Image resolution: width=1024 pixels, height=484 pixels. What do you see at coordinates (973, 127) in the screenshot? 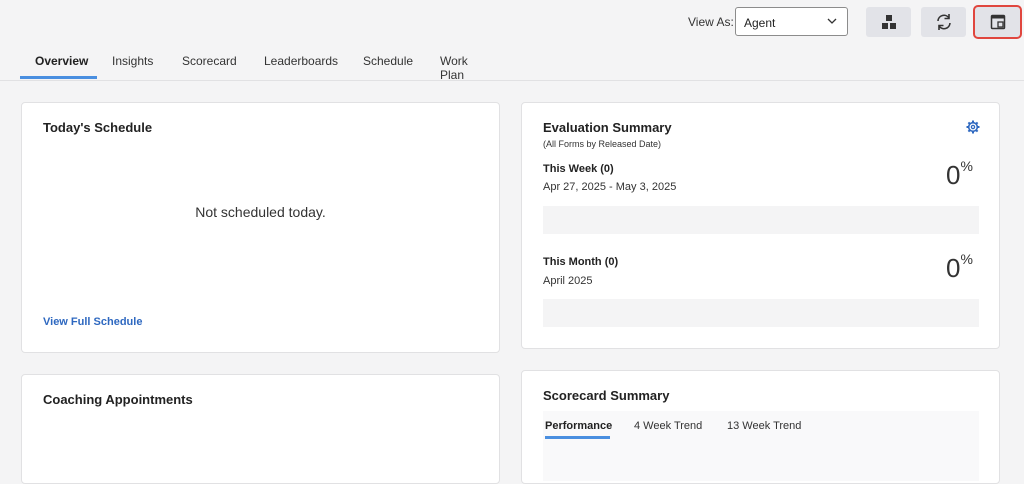
I see `gear-icon` at bounding box center [973, 127].